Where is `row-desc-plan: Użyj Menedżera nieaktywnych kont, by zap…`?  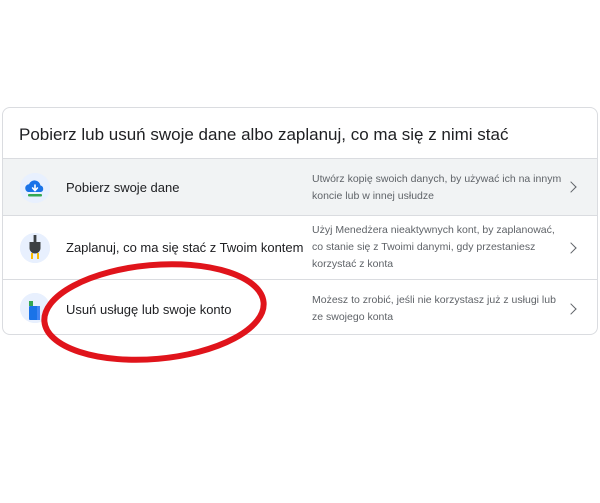
row-desc-plan: Użyj Menedżera nieaktywnych kont, by zap… is located at coordinates (433, 247).